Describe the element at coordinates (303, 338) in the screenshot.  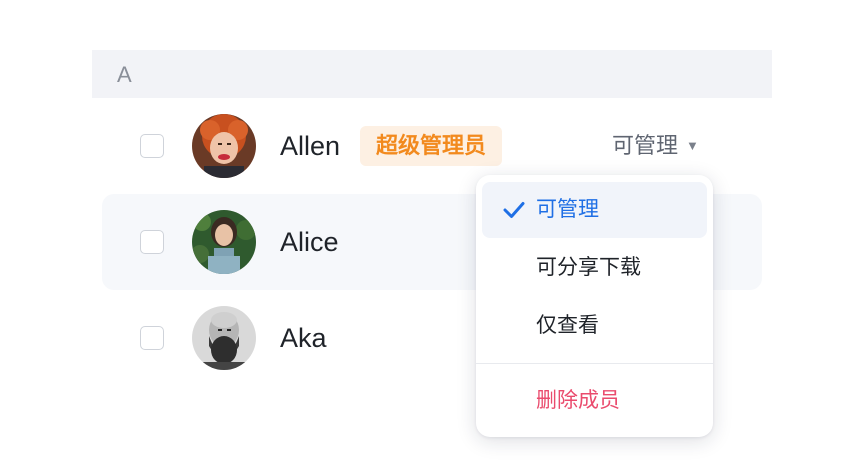
I see `member-name: Aka` at that location.